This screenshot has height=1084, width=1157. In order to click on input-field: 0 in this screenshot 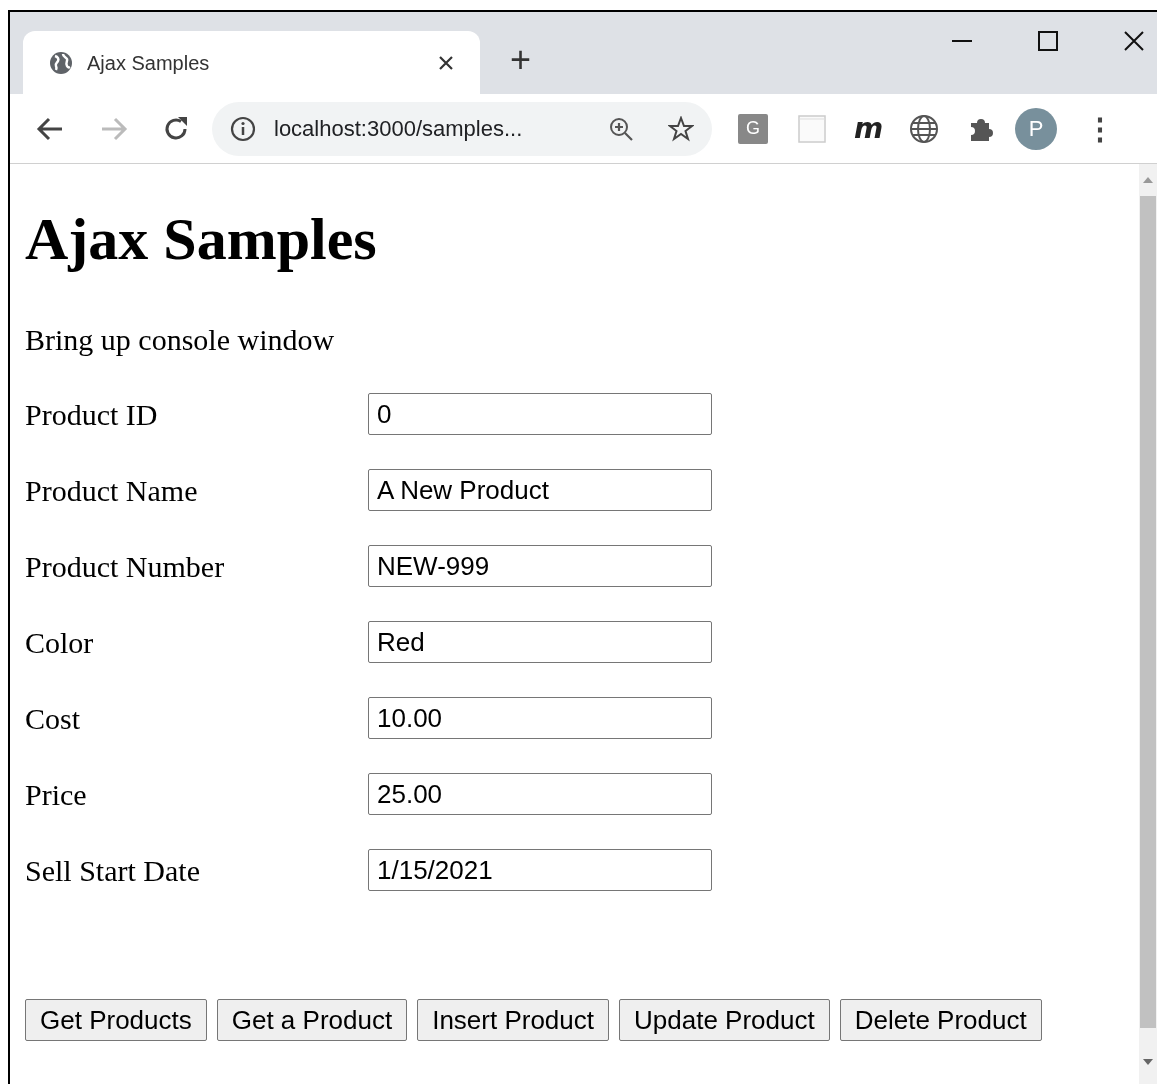, I will do `click(540, 414)`.